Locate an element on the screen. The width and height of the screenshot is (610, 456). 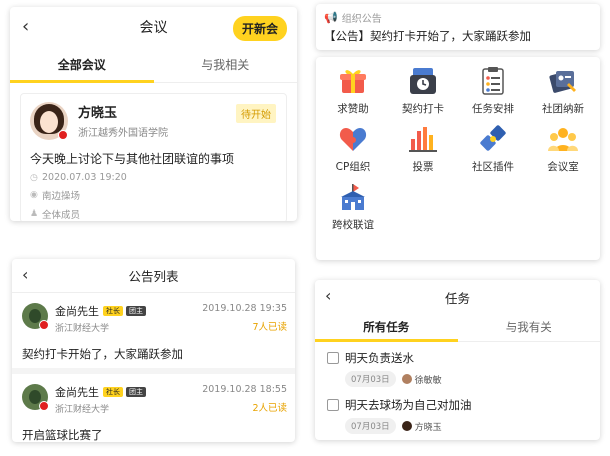
grid-item-plugin: 社区插件 is located at coordinates (493, 148).